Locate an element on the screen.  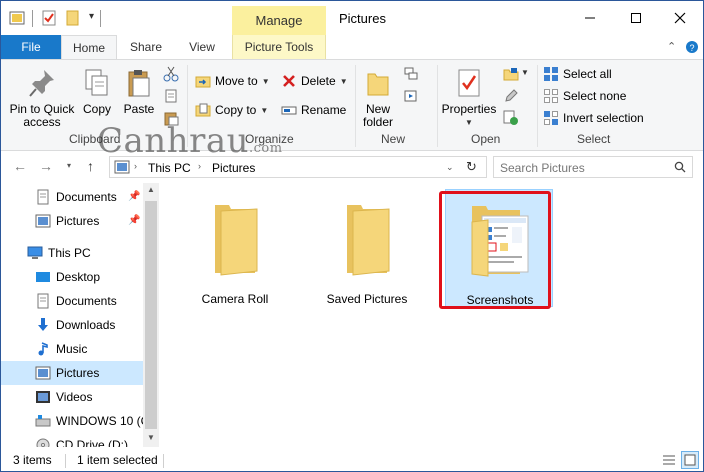
properties-button: Properties ▼ is located at coordinates (469, 98).